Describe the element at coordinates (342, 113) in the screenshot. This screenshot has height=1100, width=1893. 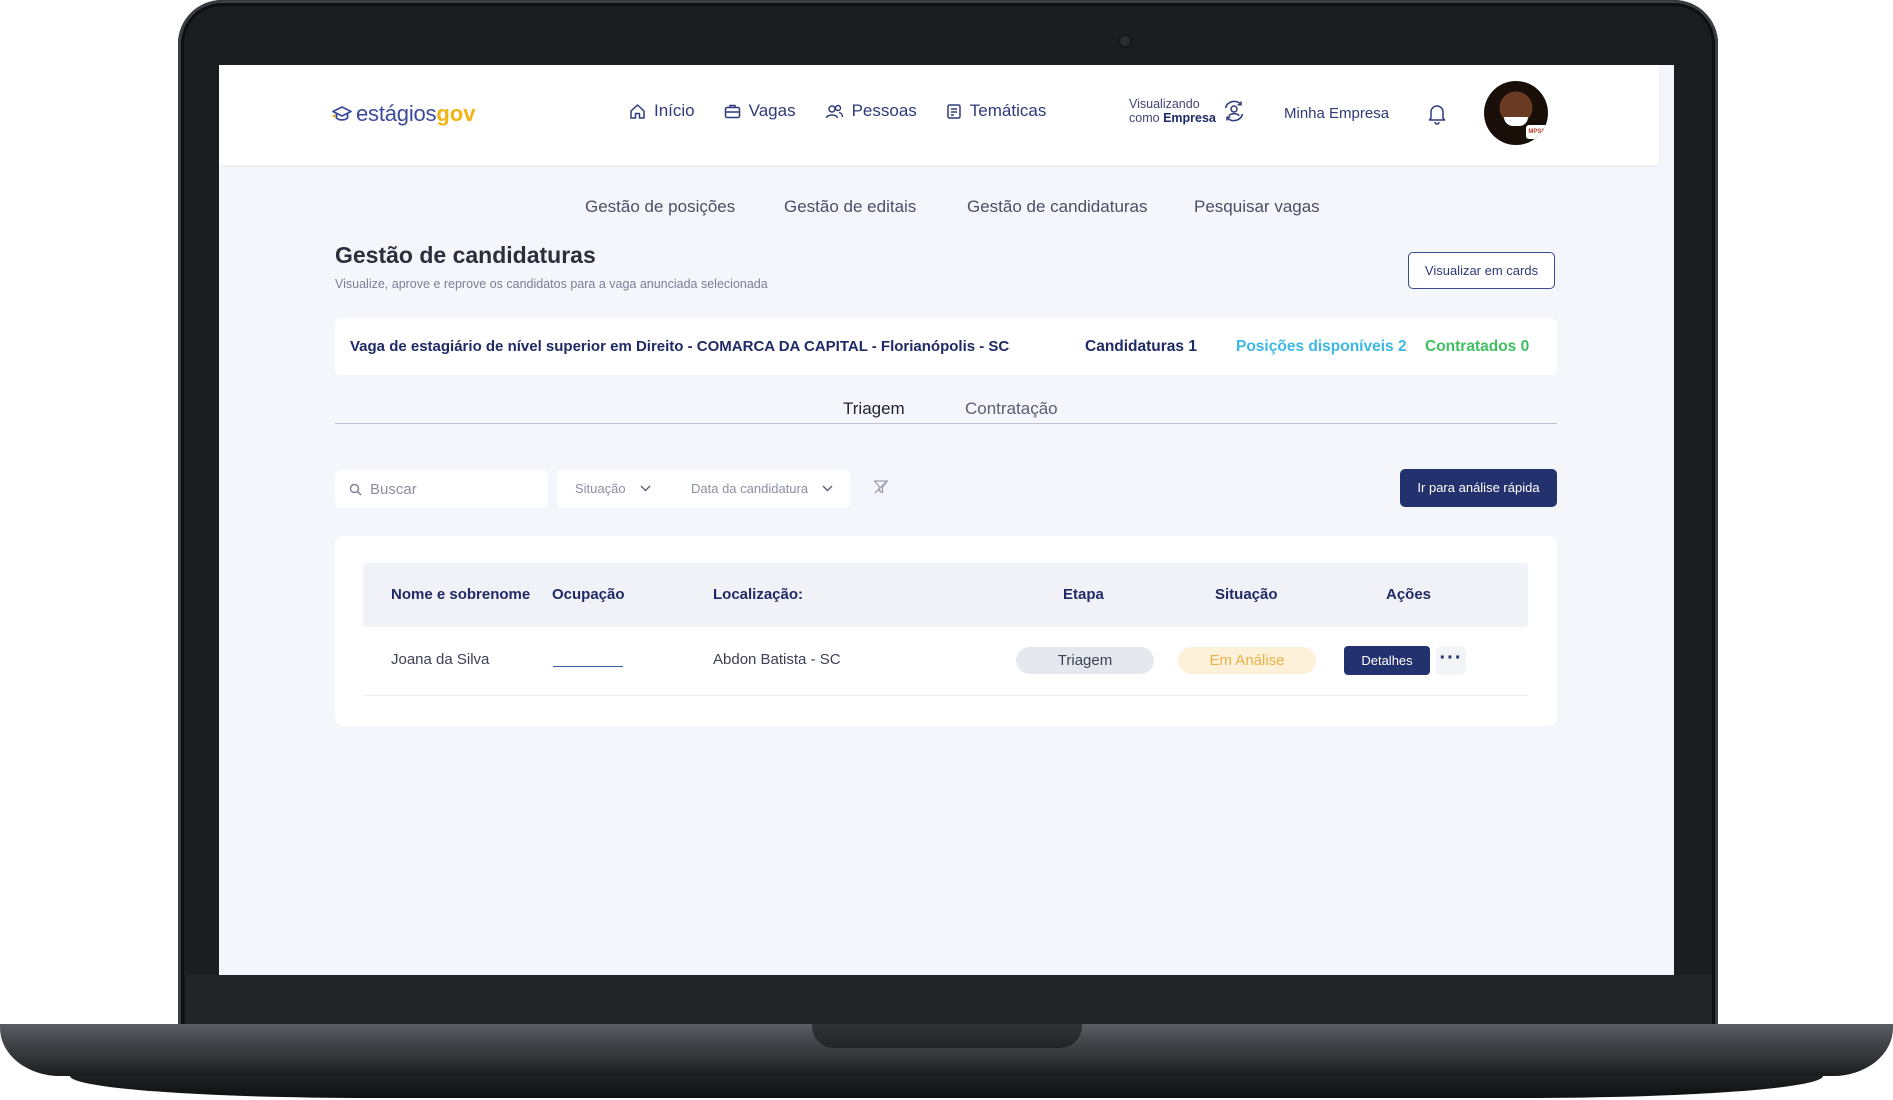
I see `graduation-cap-icon` at that location.